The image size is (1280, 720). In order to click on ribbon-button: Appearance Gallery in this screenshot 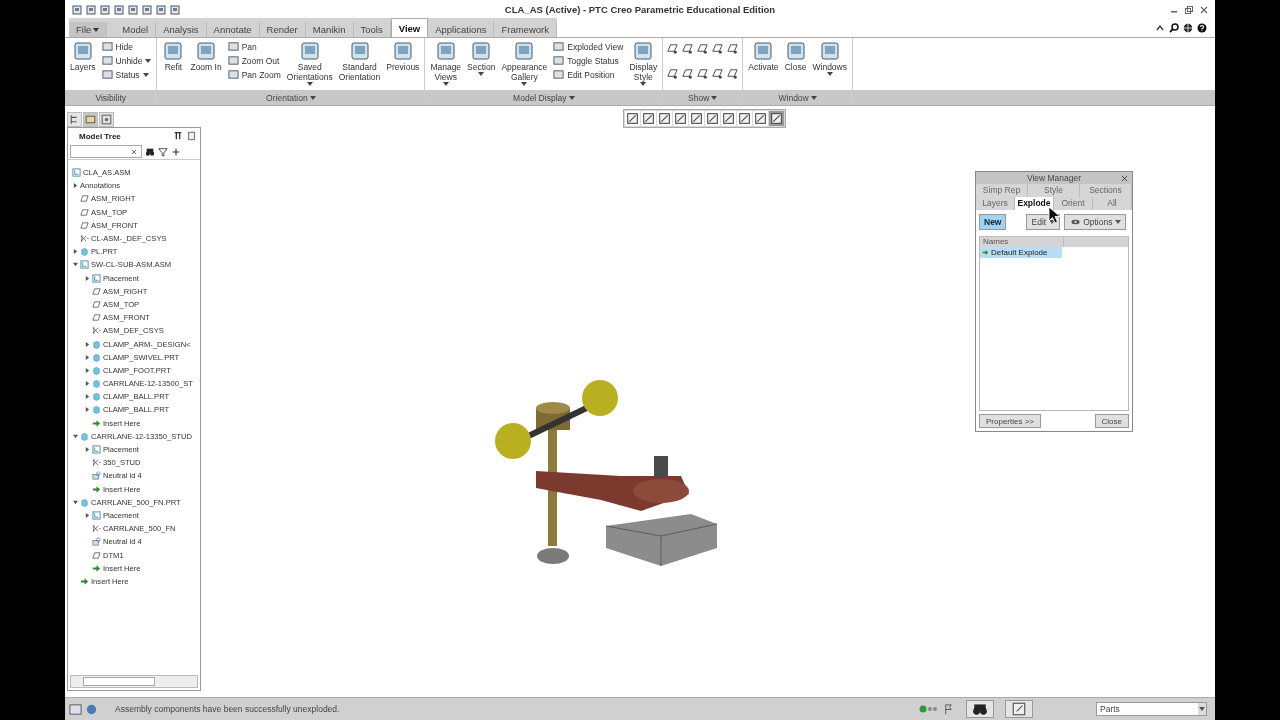, I will do `click(524, 63)`.